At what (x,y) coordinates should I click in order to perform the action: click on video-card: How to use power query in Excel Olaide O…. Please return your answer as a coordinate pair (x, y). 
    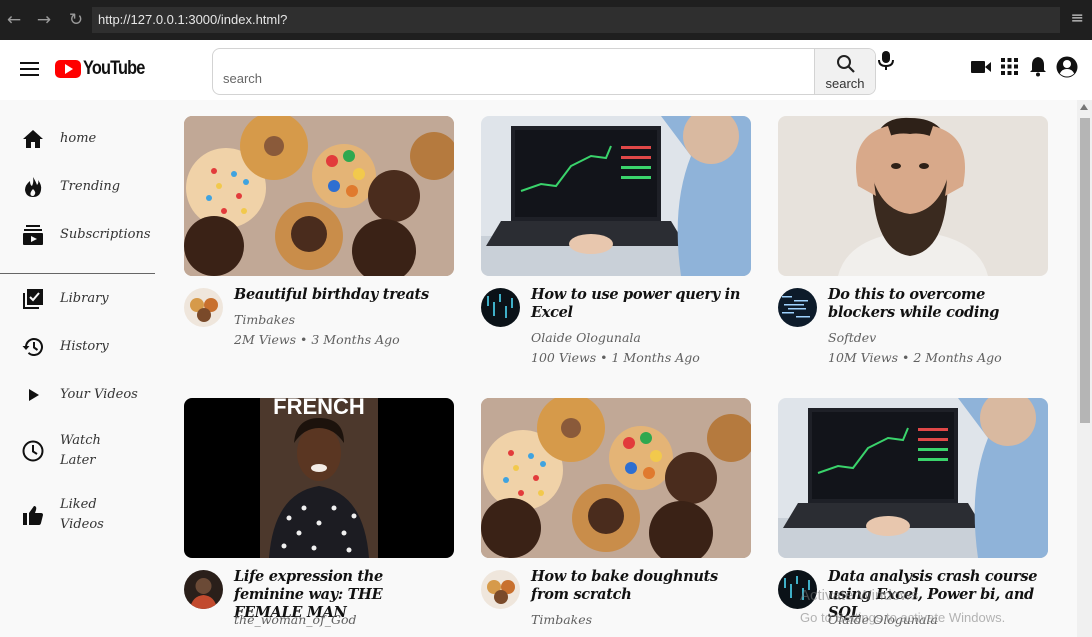
    Looking at the image, I should click on (616, 246).